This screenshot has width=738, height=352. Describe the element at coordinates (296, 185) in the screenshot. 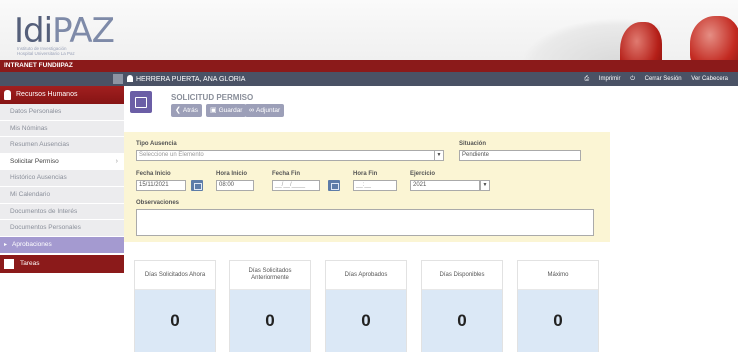

I see `fecha-fin-input: __/__/____` at that location.